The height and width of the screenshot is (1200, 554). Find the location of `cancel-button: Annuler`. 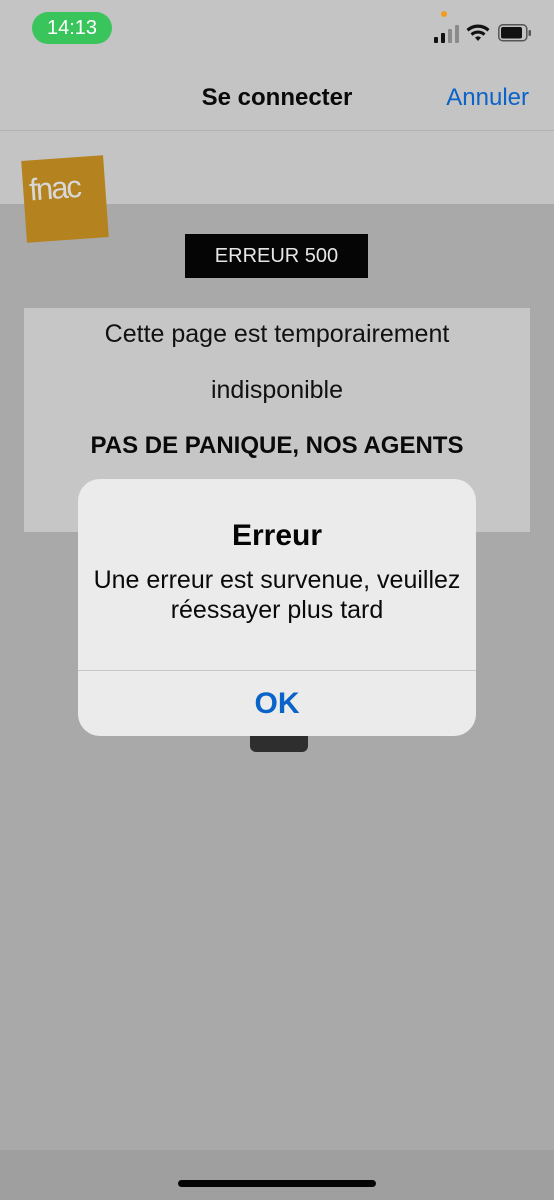

cancel-button: Annuler is located at coordinates (487, 98).